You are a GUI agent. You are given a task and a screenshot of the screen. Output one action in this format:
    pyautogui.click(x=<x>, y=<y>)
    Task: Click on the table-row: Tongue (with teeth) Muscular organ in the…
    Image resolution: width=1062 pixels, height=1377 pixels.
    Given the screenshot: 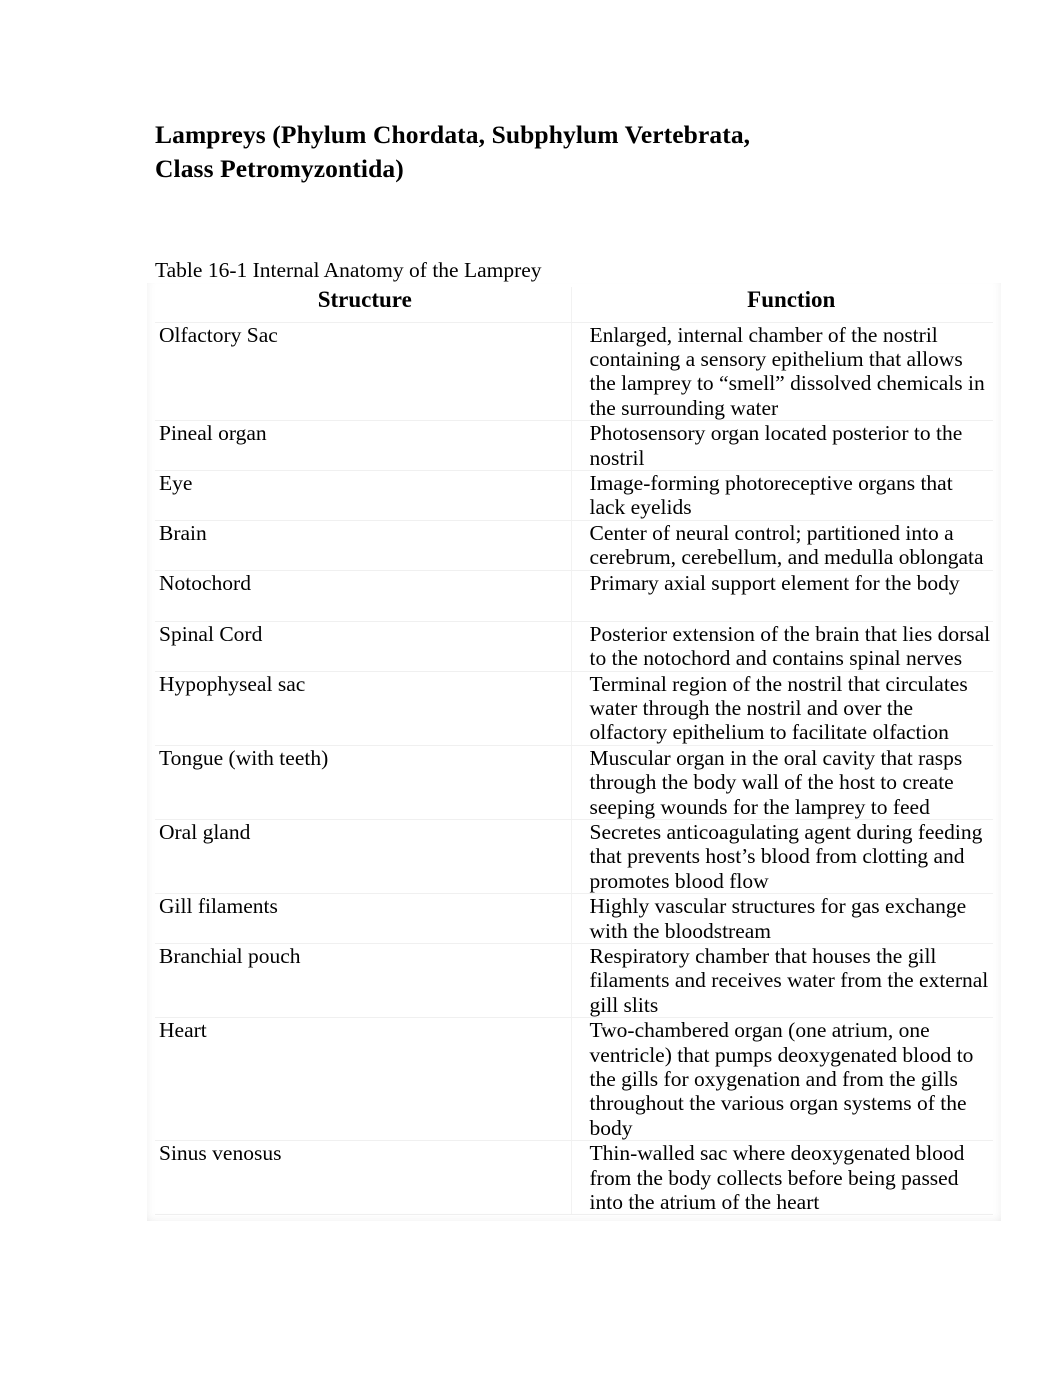 What is the action you would take?
    pyautogui.click(x=574, y=783)
    